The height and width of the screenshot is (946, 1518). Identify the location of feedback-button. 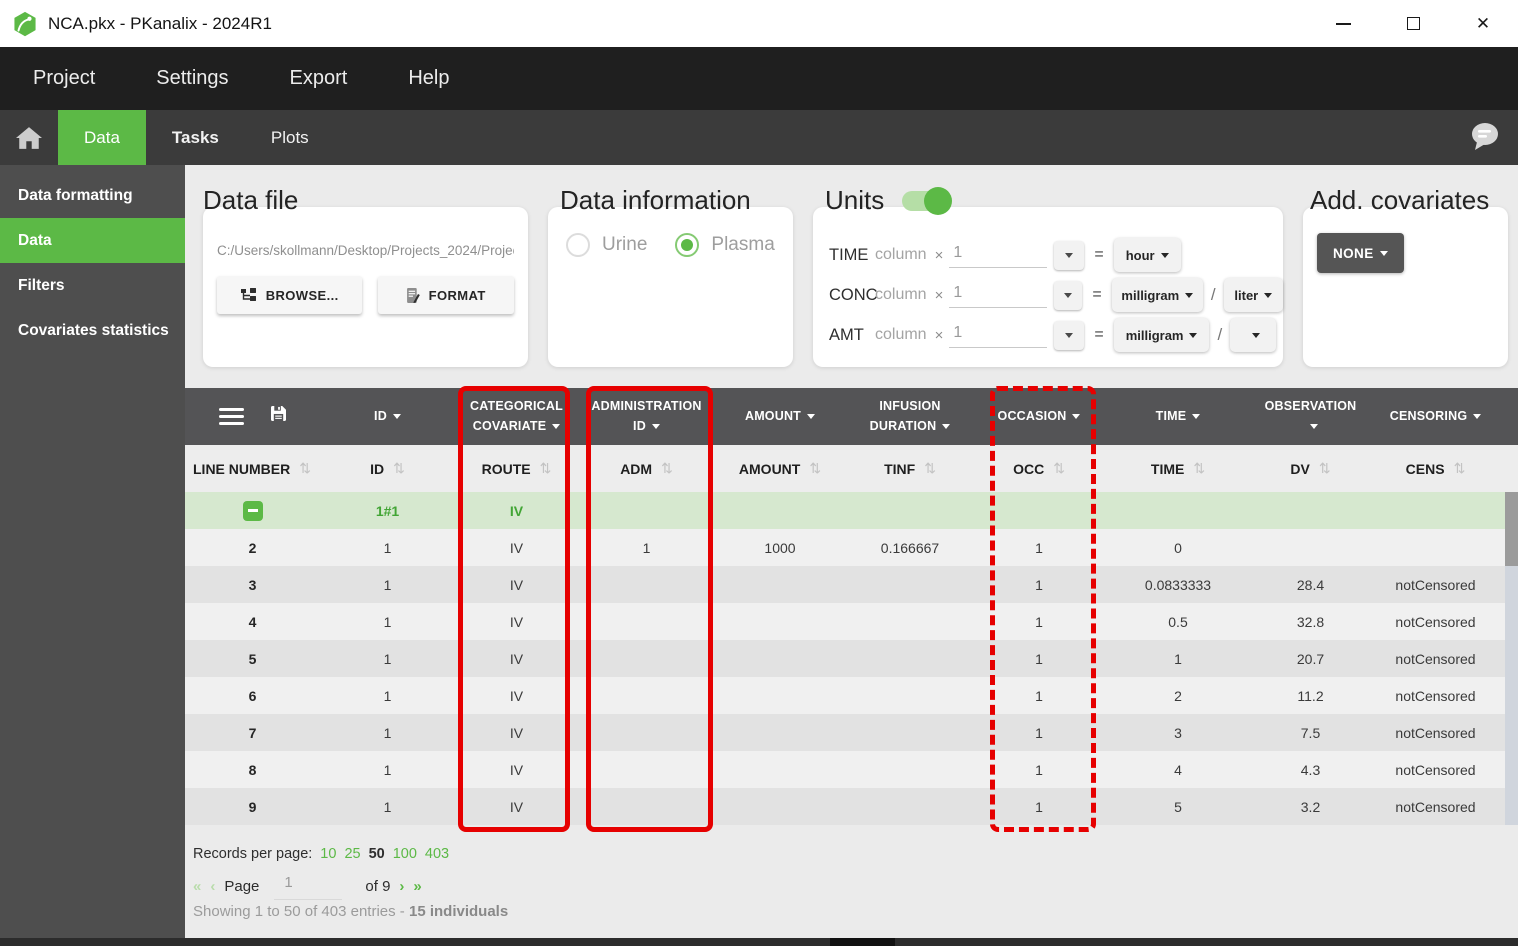
(1485, 138).